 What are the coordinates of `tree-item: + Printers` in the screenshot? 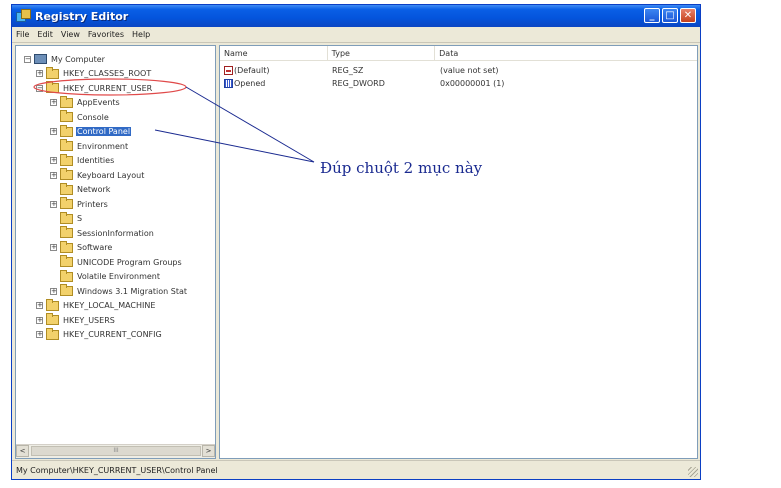 It's located at (115, 204).